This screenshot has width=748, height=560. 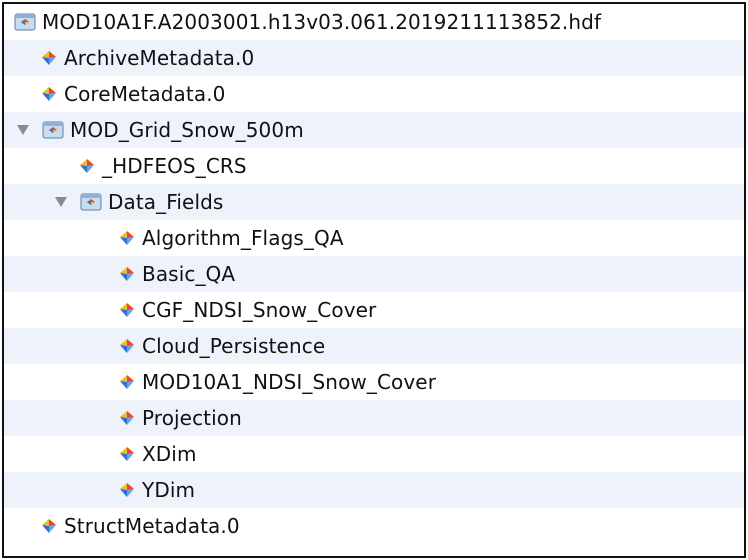 I want to click on tree-label-field: YDim, so click(x=169, y=490).